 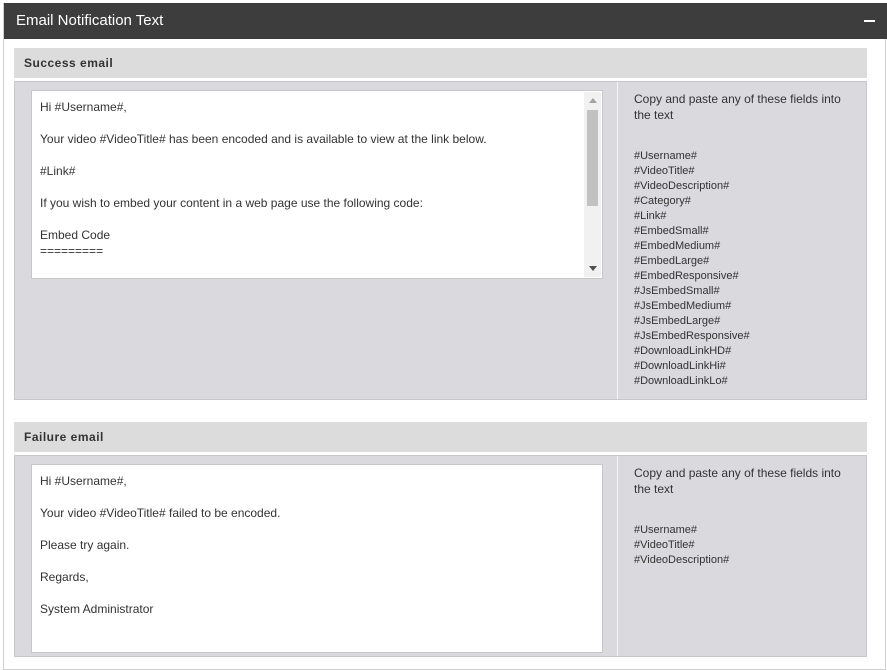 What do you see at coordinates (869, 21) in the screenshot?
I see `minus-icon` at bounding box center [869, 21].